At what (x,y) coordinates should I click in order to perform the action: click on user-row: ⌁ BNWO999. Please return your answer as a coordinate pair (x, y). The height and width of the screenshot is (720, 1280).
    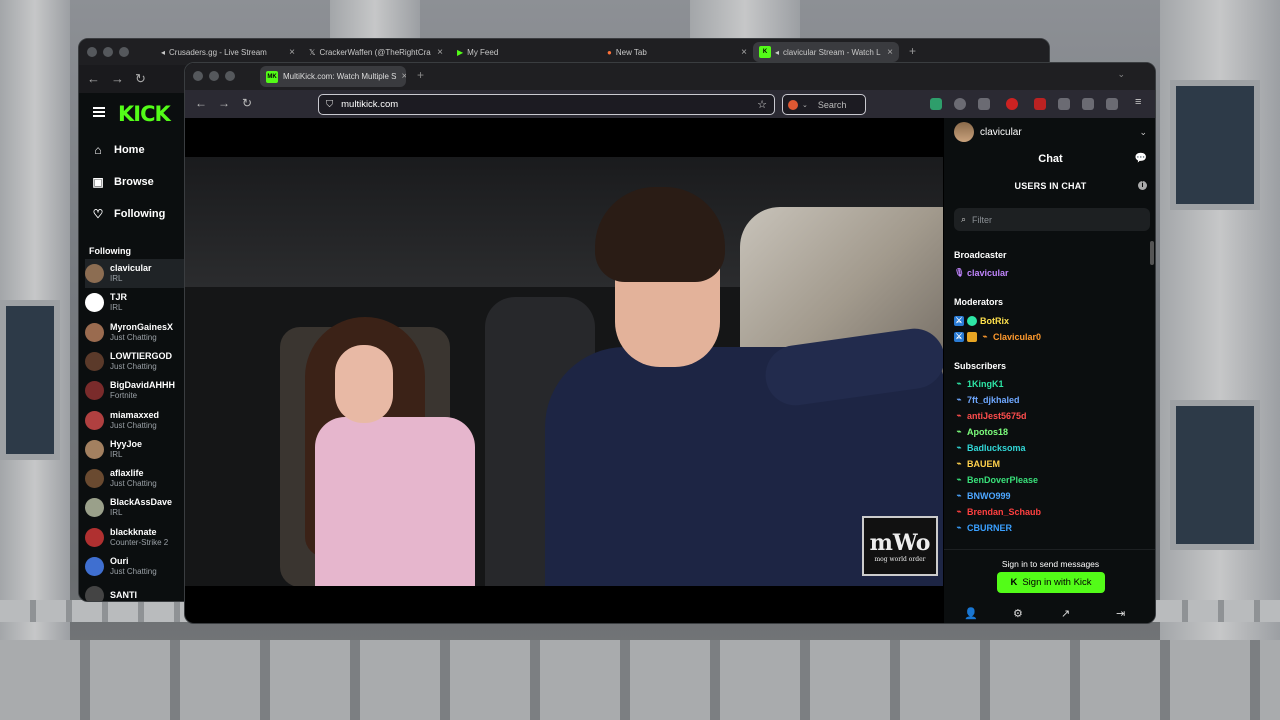
    Looking at the image, I should click on (982, 496).